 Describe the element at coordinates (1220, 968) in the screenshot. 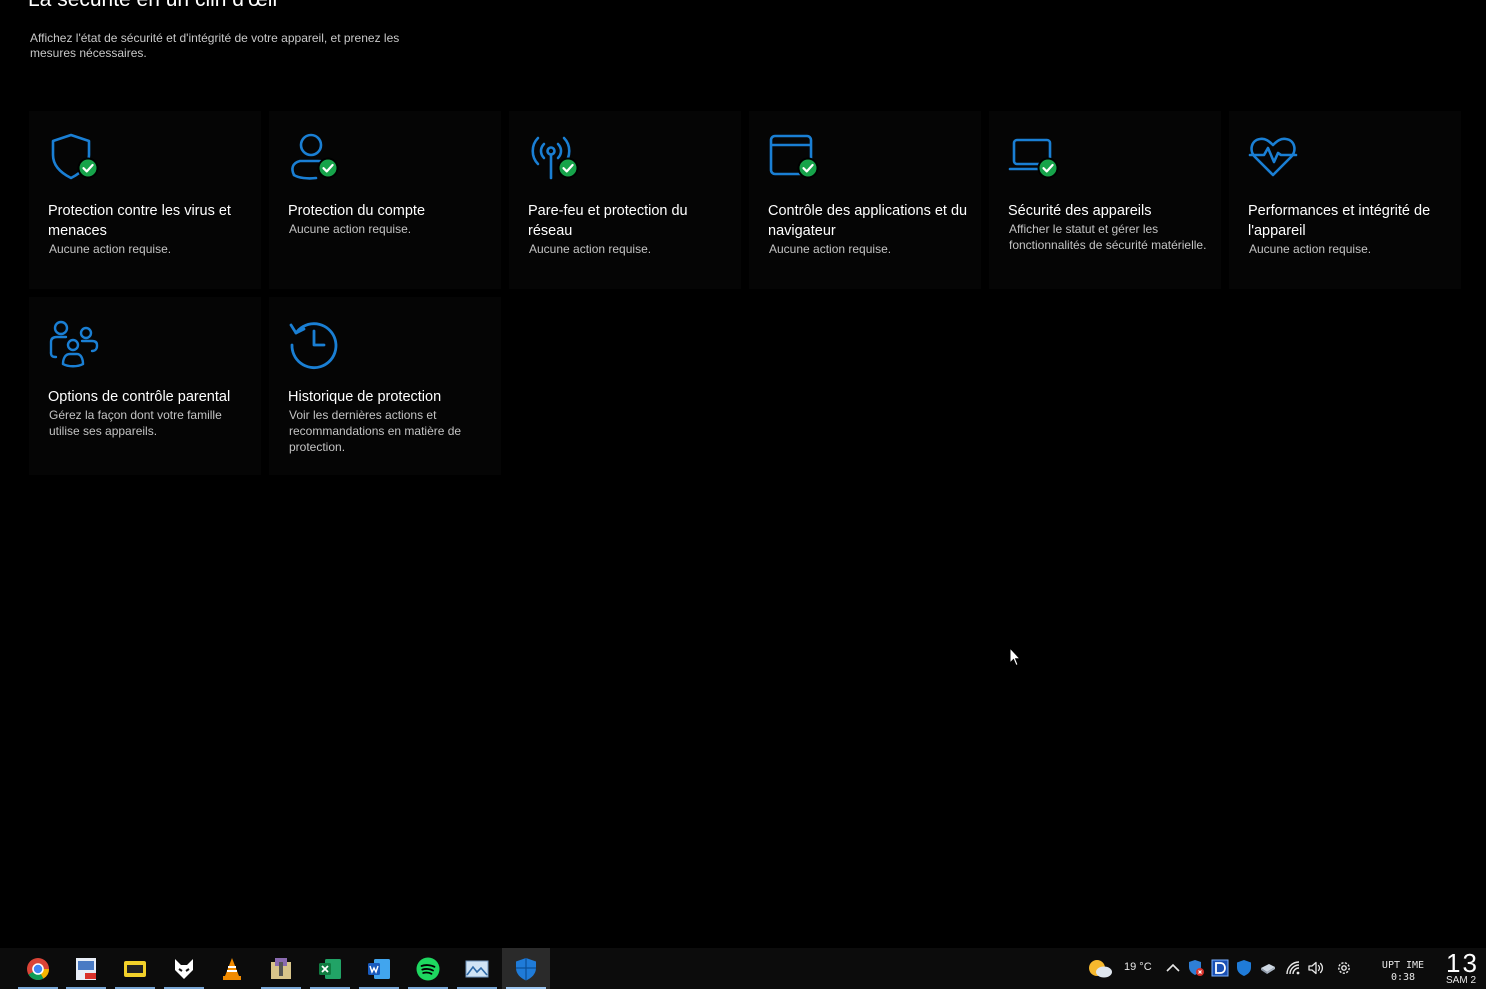

I see `d-app-tray-icon` at that location.